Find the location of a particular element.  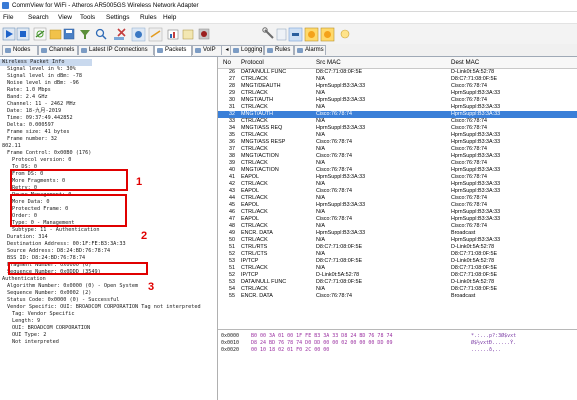

tree-item: OUI Type: 2 is located at coordinates (29, 335).